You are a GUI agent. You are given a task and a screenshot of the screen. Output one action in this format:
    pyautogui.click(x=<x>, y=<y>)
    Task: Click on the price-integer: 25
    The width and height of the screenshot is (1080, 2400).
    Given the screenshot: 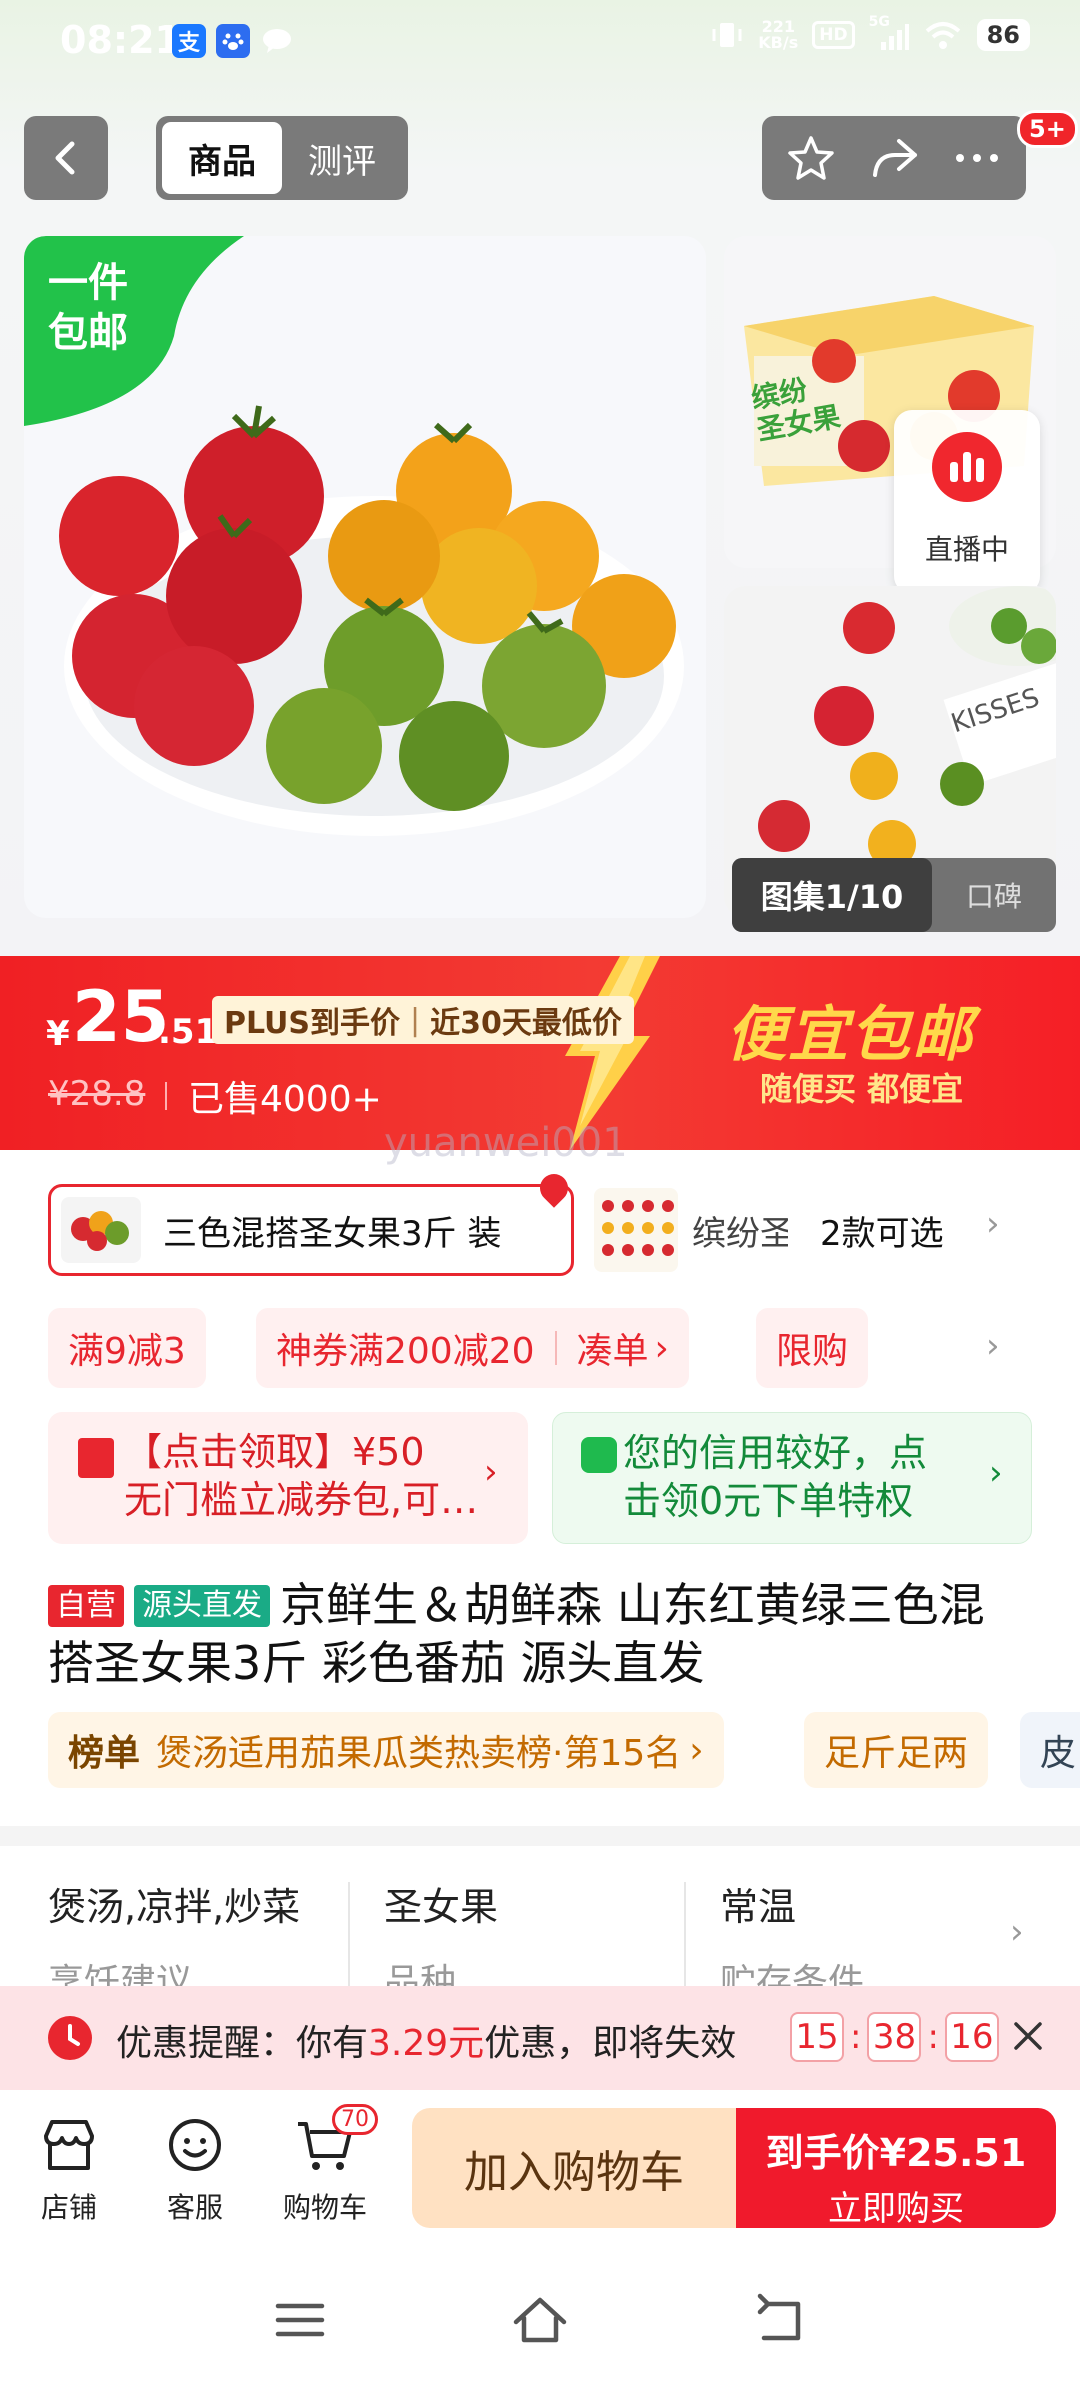 What is the action you would take?
    pyautogui.click(x=121, y=1017)
    